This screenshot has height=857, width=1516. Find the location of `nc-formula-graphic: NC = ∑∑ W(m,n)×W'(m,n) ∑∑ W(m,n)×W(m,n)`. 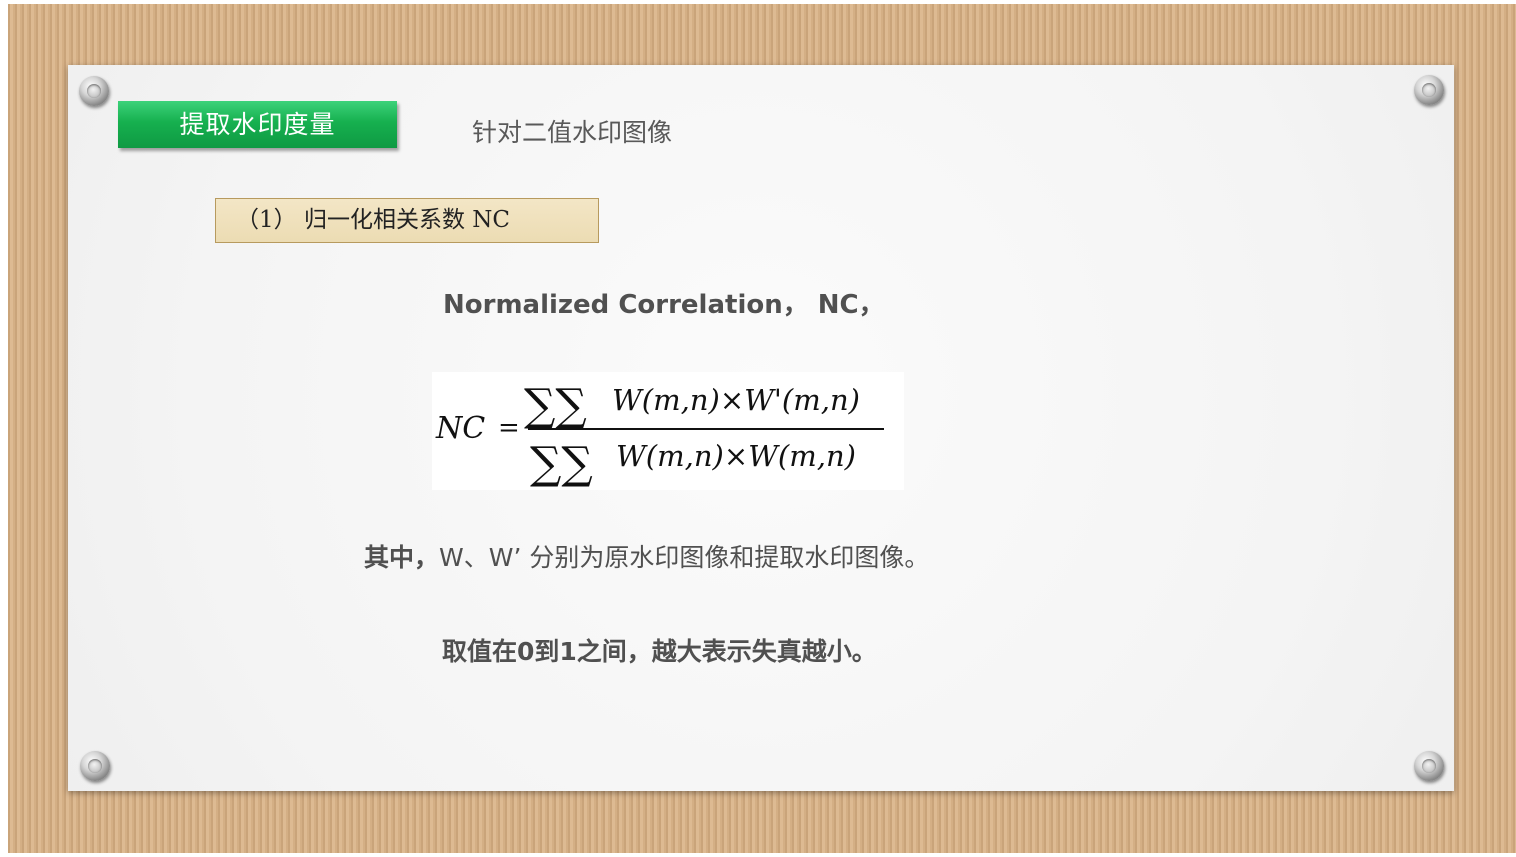

nc-formula-graphic: NC = ∑∑ W(m,n)×W'(m,n) ∑∑ W(m,n)×W(m,n) is located at coordinates (659, 434).